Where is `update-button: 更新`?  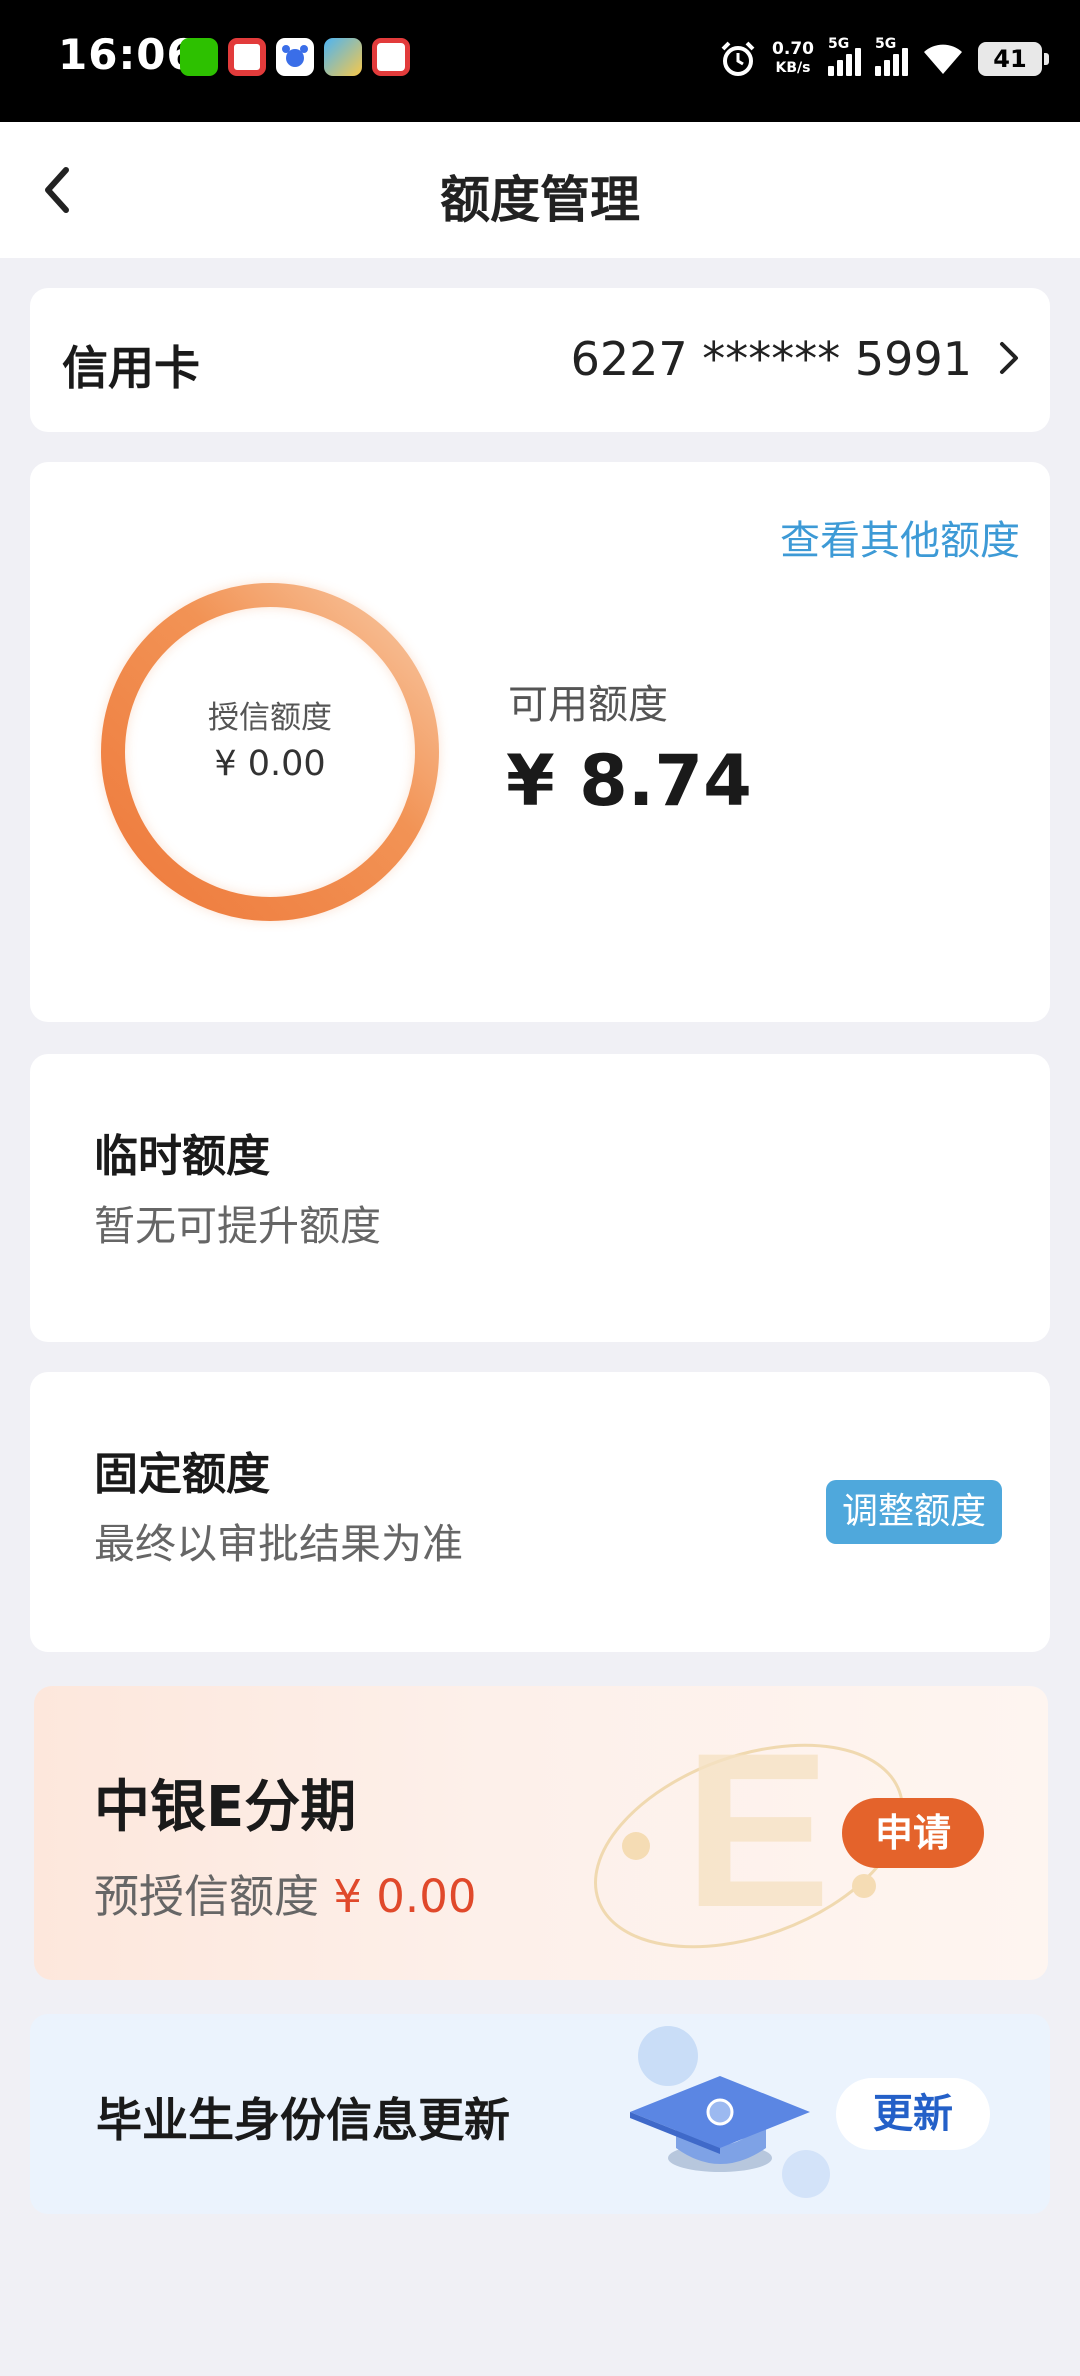
update-button: 更新 is located at coordinates (913, 2114).